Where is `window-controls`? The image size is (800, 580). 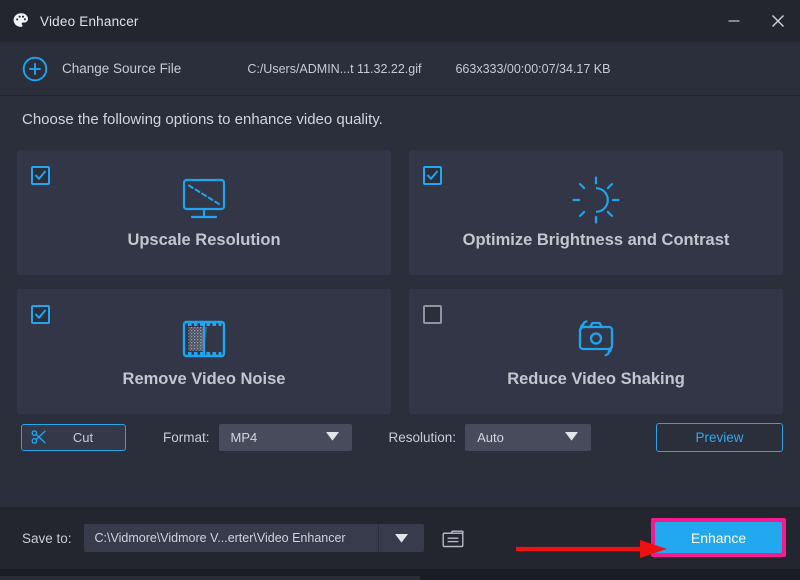 window-controls is located at coordinates (756, 21).